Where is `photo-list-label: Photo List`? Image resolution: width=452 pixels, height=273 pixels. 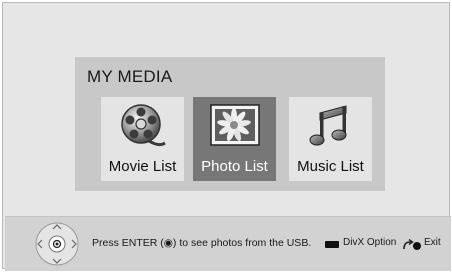 photo-list-label: Photo List is located at coordinates (234, 166).